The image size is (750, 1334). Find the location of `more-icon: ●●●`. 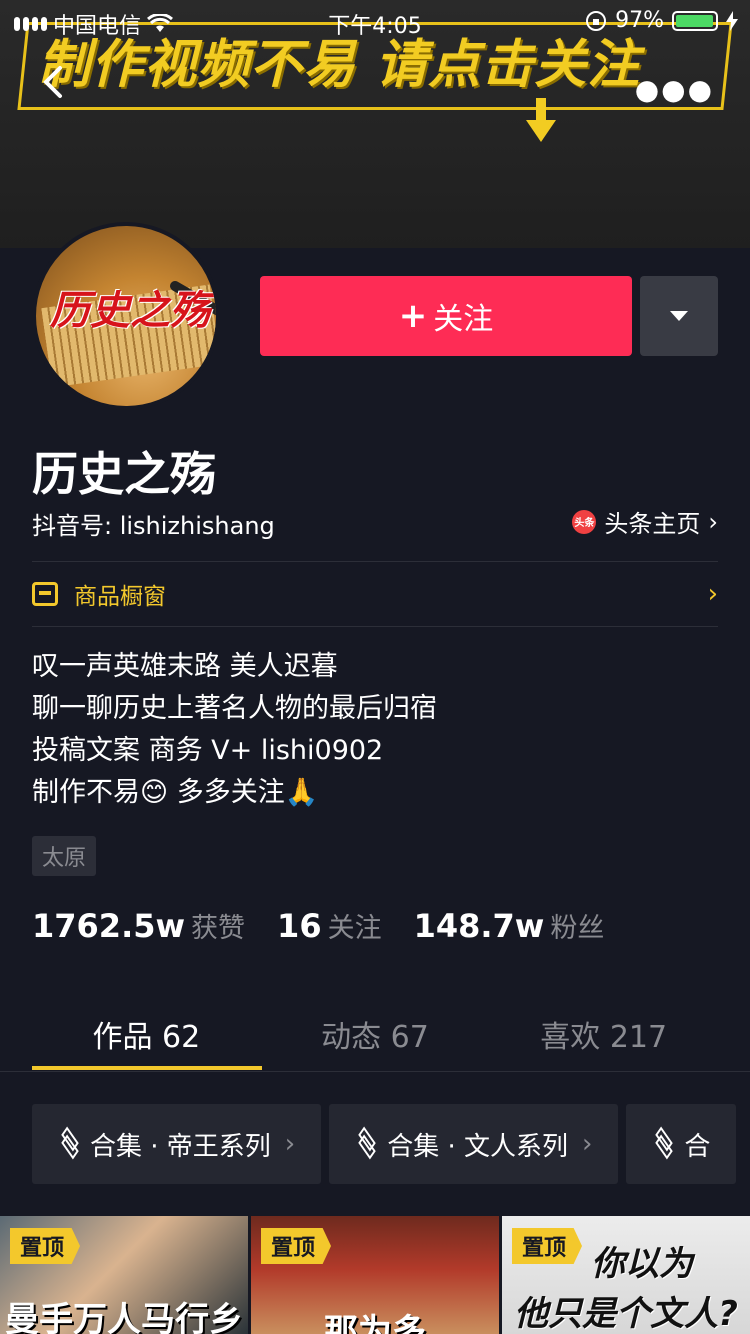

more-icon: ●●● is located at coordinates (674, 90).